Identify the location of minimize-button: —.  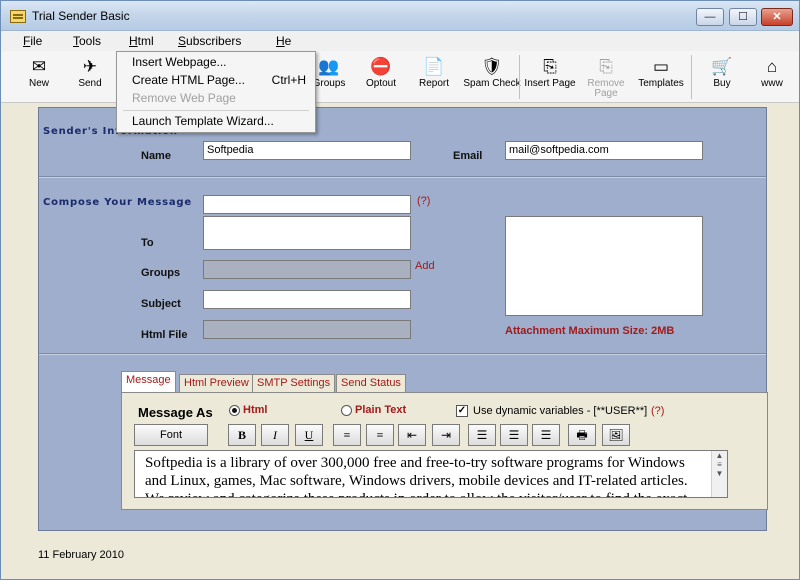
(710, 17).